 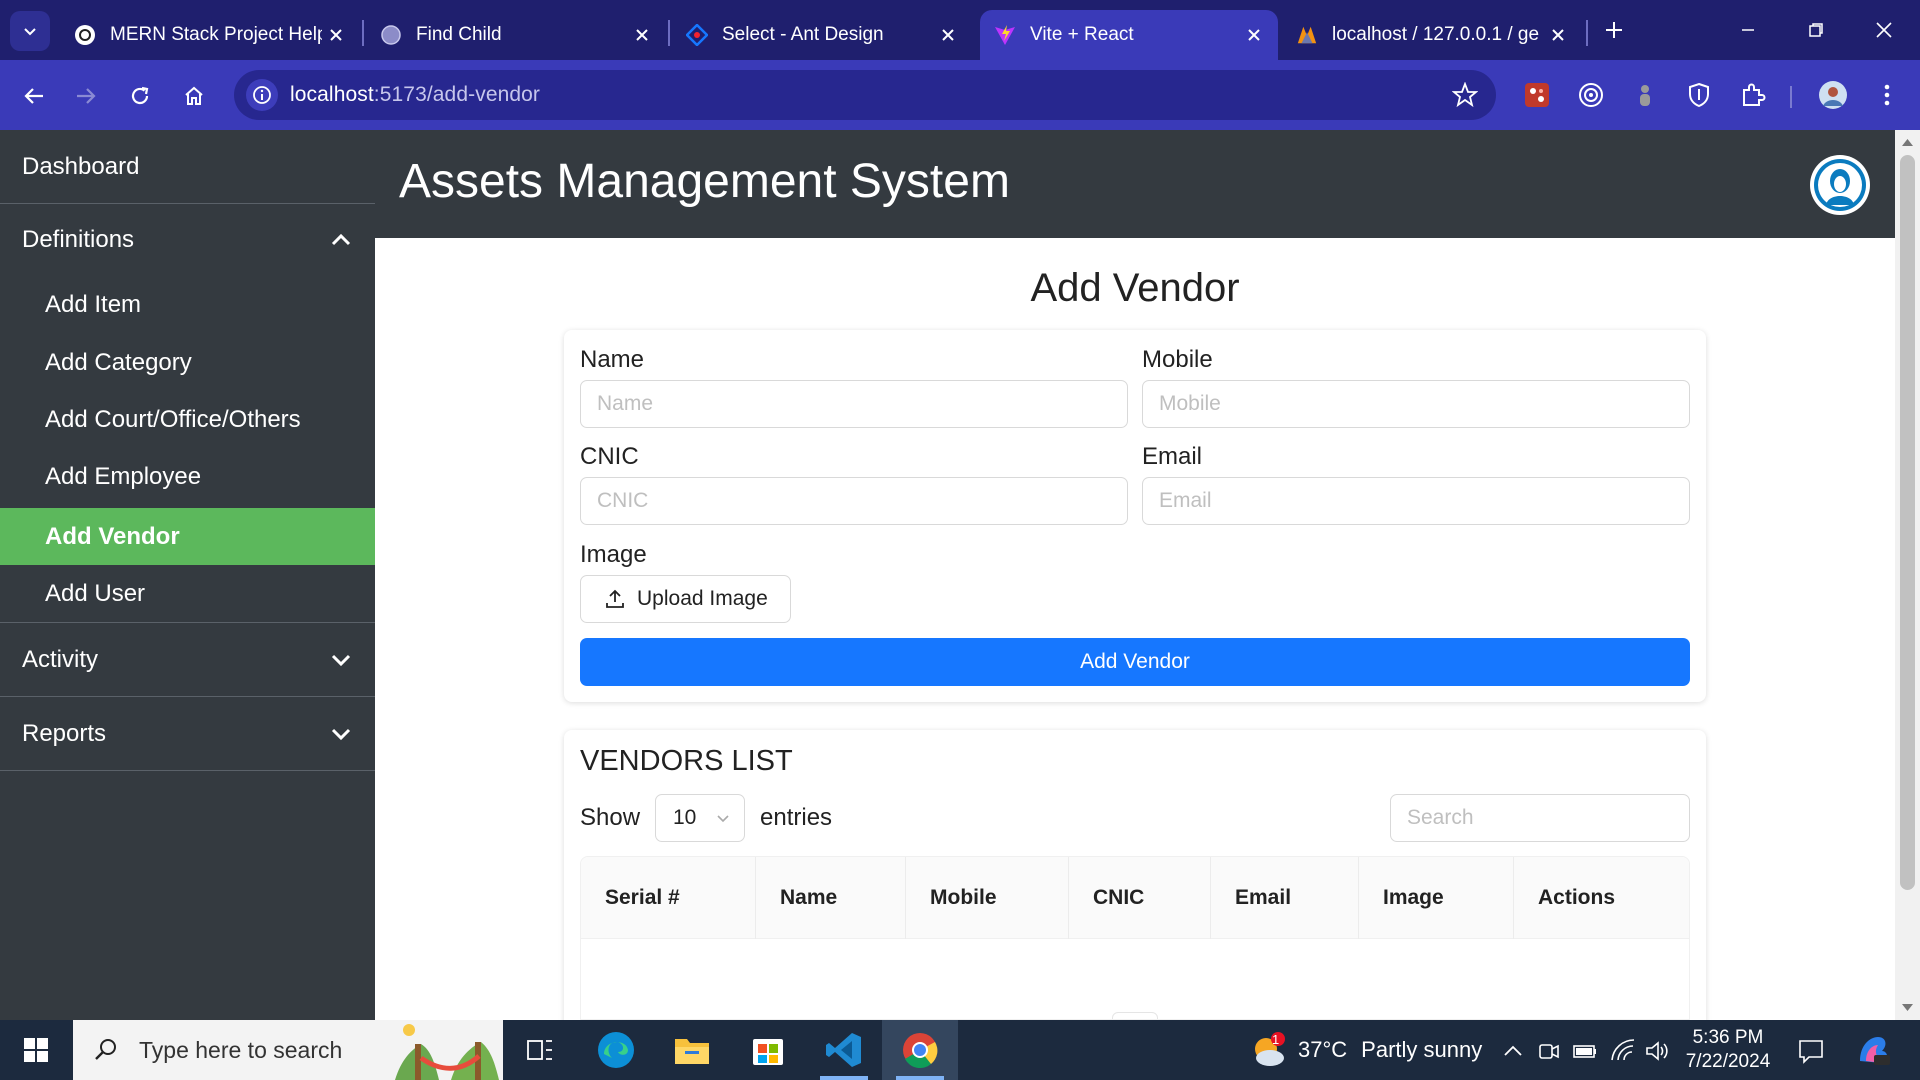 What do you see at coordinates (1436, 898) in the screenshot?
I see `column-header-image: Image` at bounding box center [1436, 898].